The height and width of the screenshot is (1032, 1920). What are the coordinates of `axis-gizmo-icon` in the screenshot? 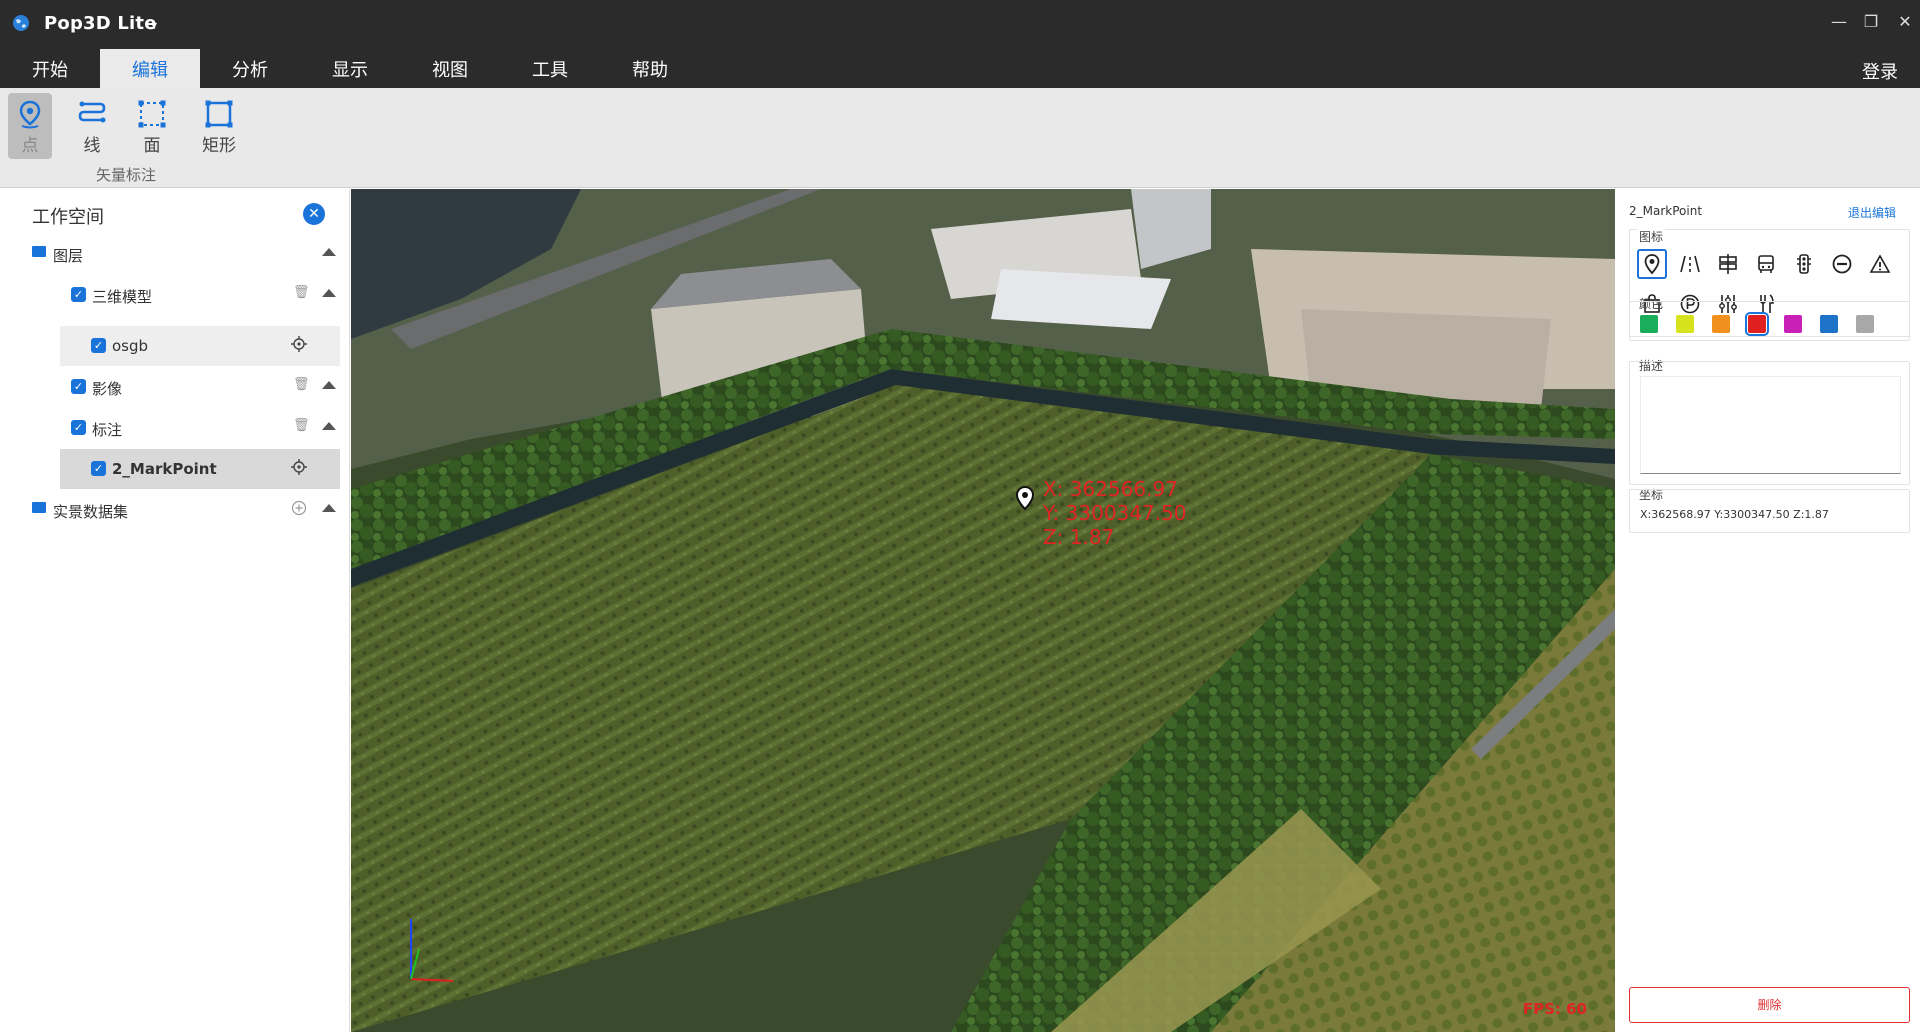 It's located at (432, 950).